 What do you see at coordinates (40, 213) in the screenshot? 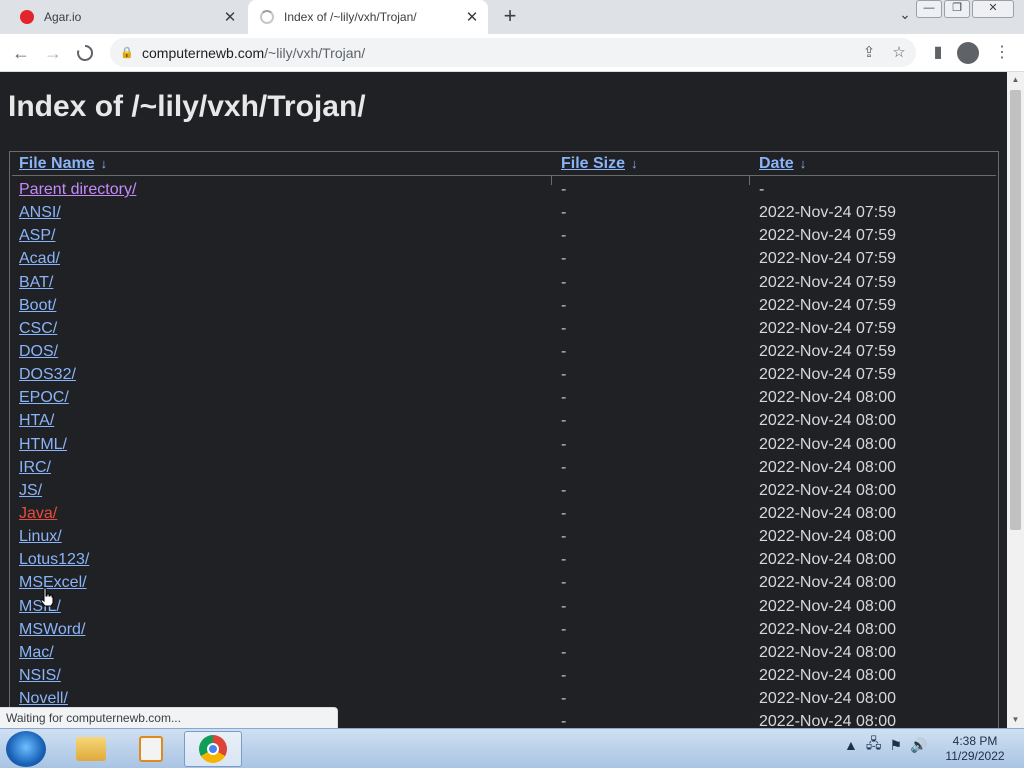
I see `file-link: ANSI/` at bounding box center [40, 213].